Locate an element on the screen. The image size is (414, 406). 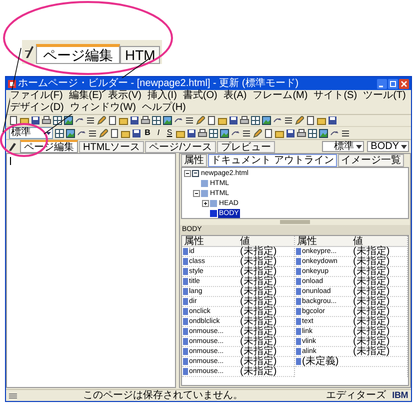
menu-item: 表(A) is located at coordinates (235, 96).